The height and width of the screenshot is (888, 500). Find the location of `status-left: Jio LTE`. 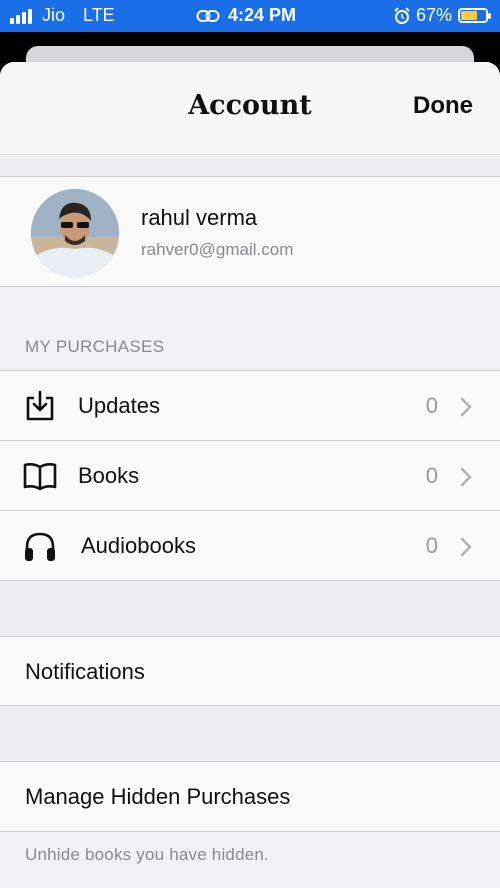

status-left: Jio LTE is located at coordinates (62, 15).